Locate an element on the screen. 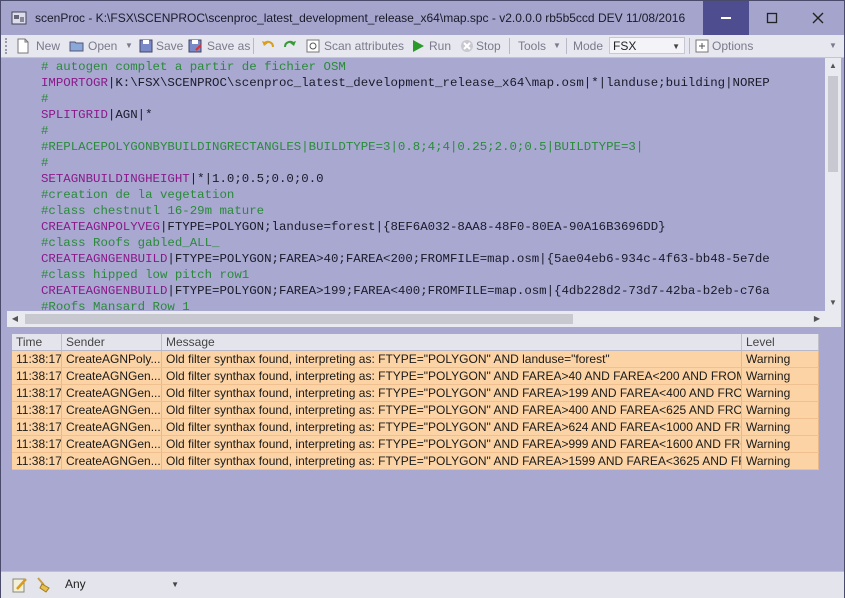 Image resolution: width=845 pixels, height=598 pixels. scroll-left-icon: ◀ is located at coordinates (15, 319).